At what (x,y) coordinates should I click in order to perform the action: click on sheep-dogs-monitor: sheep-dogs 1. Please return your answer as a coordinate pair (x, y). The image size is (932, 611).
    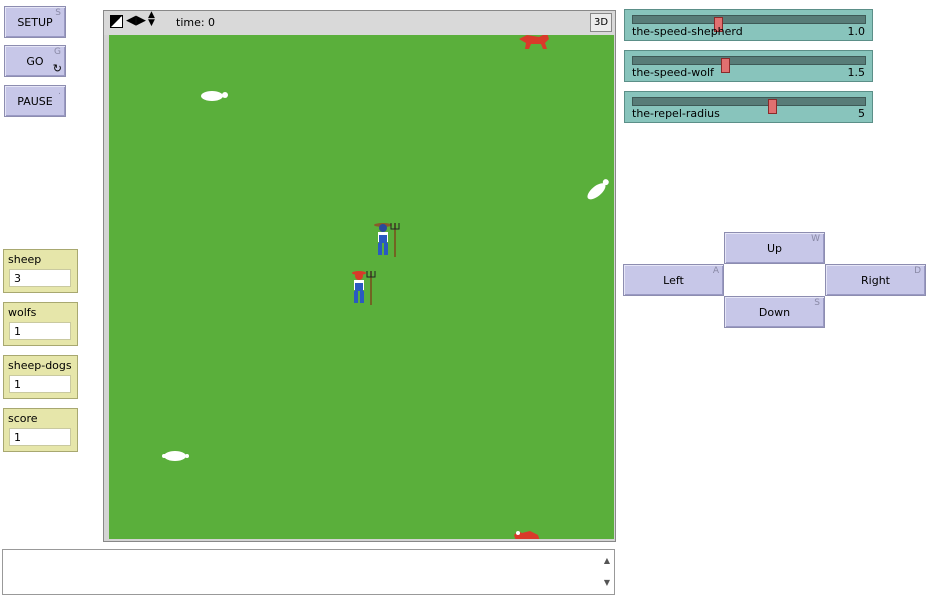
    Looking at the image, I should click on (40, 377).